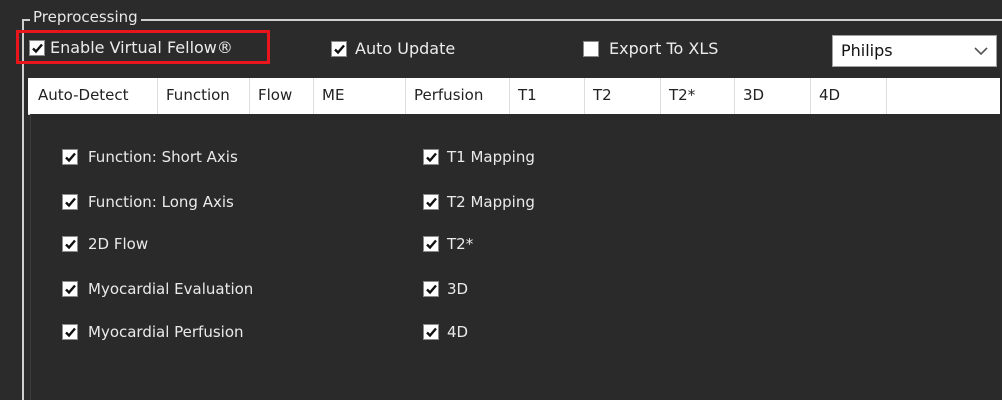 This screenshot has width=1002, height=400. I want to click on group-frame-top, so click(512, 20).